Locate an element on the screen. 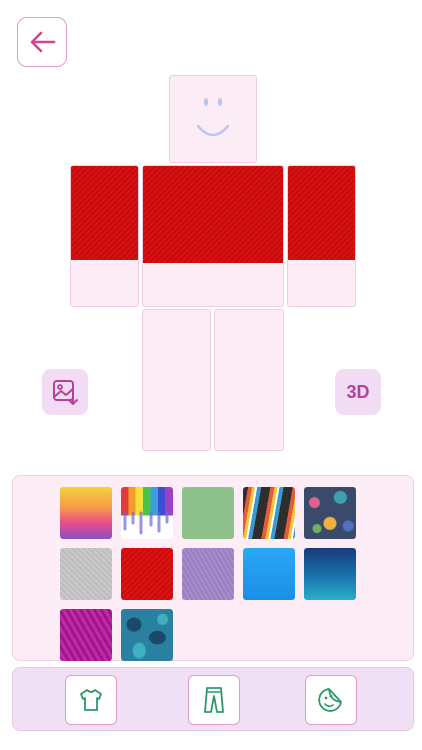  swatch-red-fabric is located at coordinates (147, 574).